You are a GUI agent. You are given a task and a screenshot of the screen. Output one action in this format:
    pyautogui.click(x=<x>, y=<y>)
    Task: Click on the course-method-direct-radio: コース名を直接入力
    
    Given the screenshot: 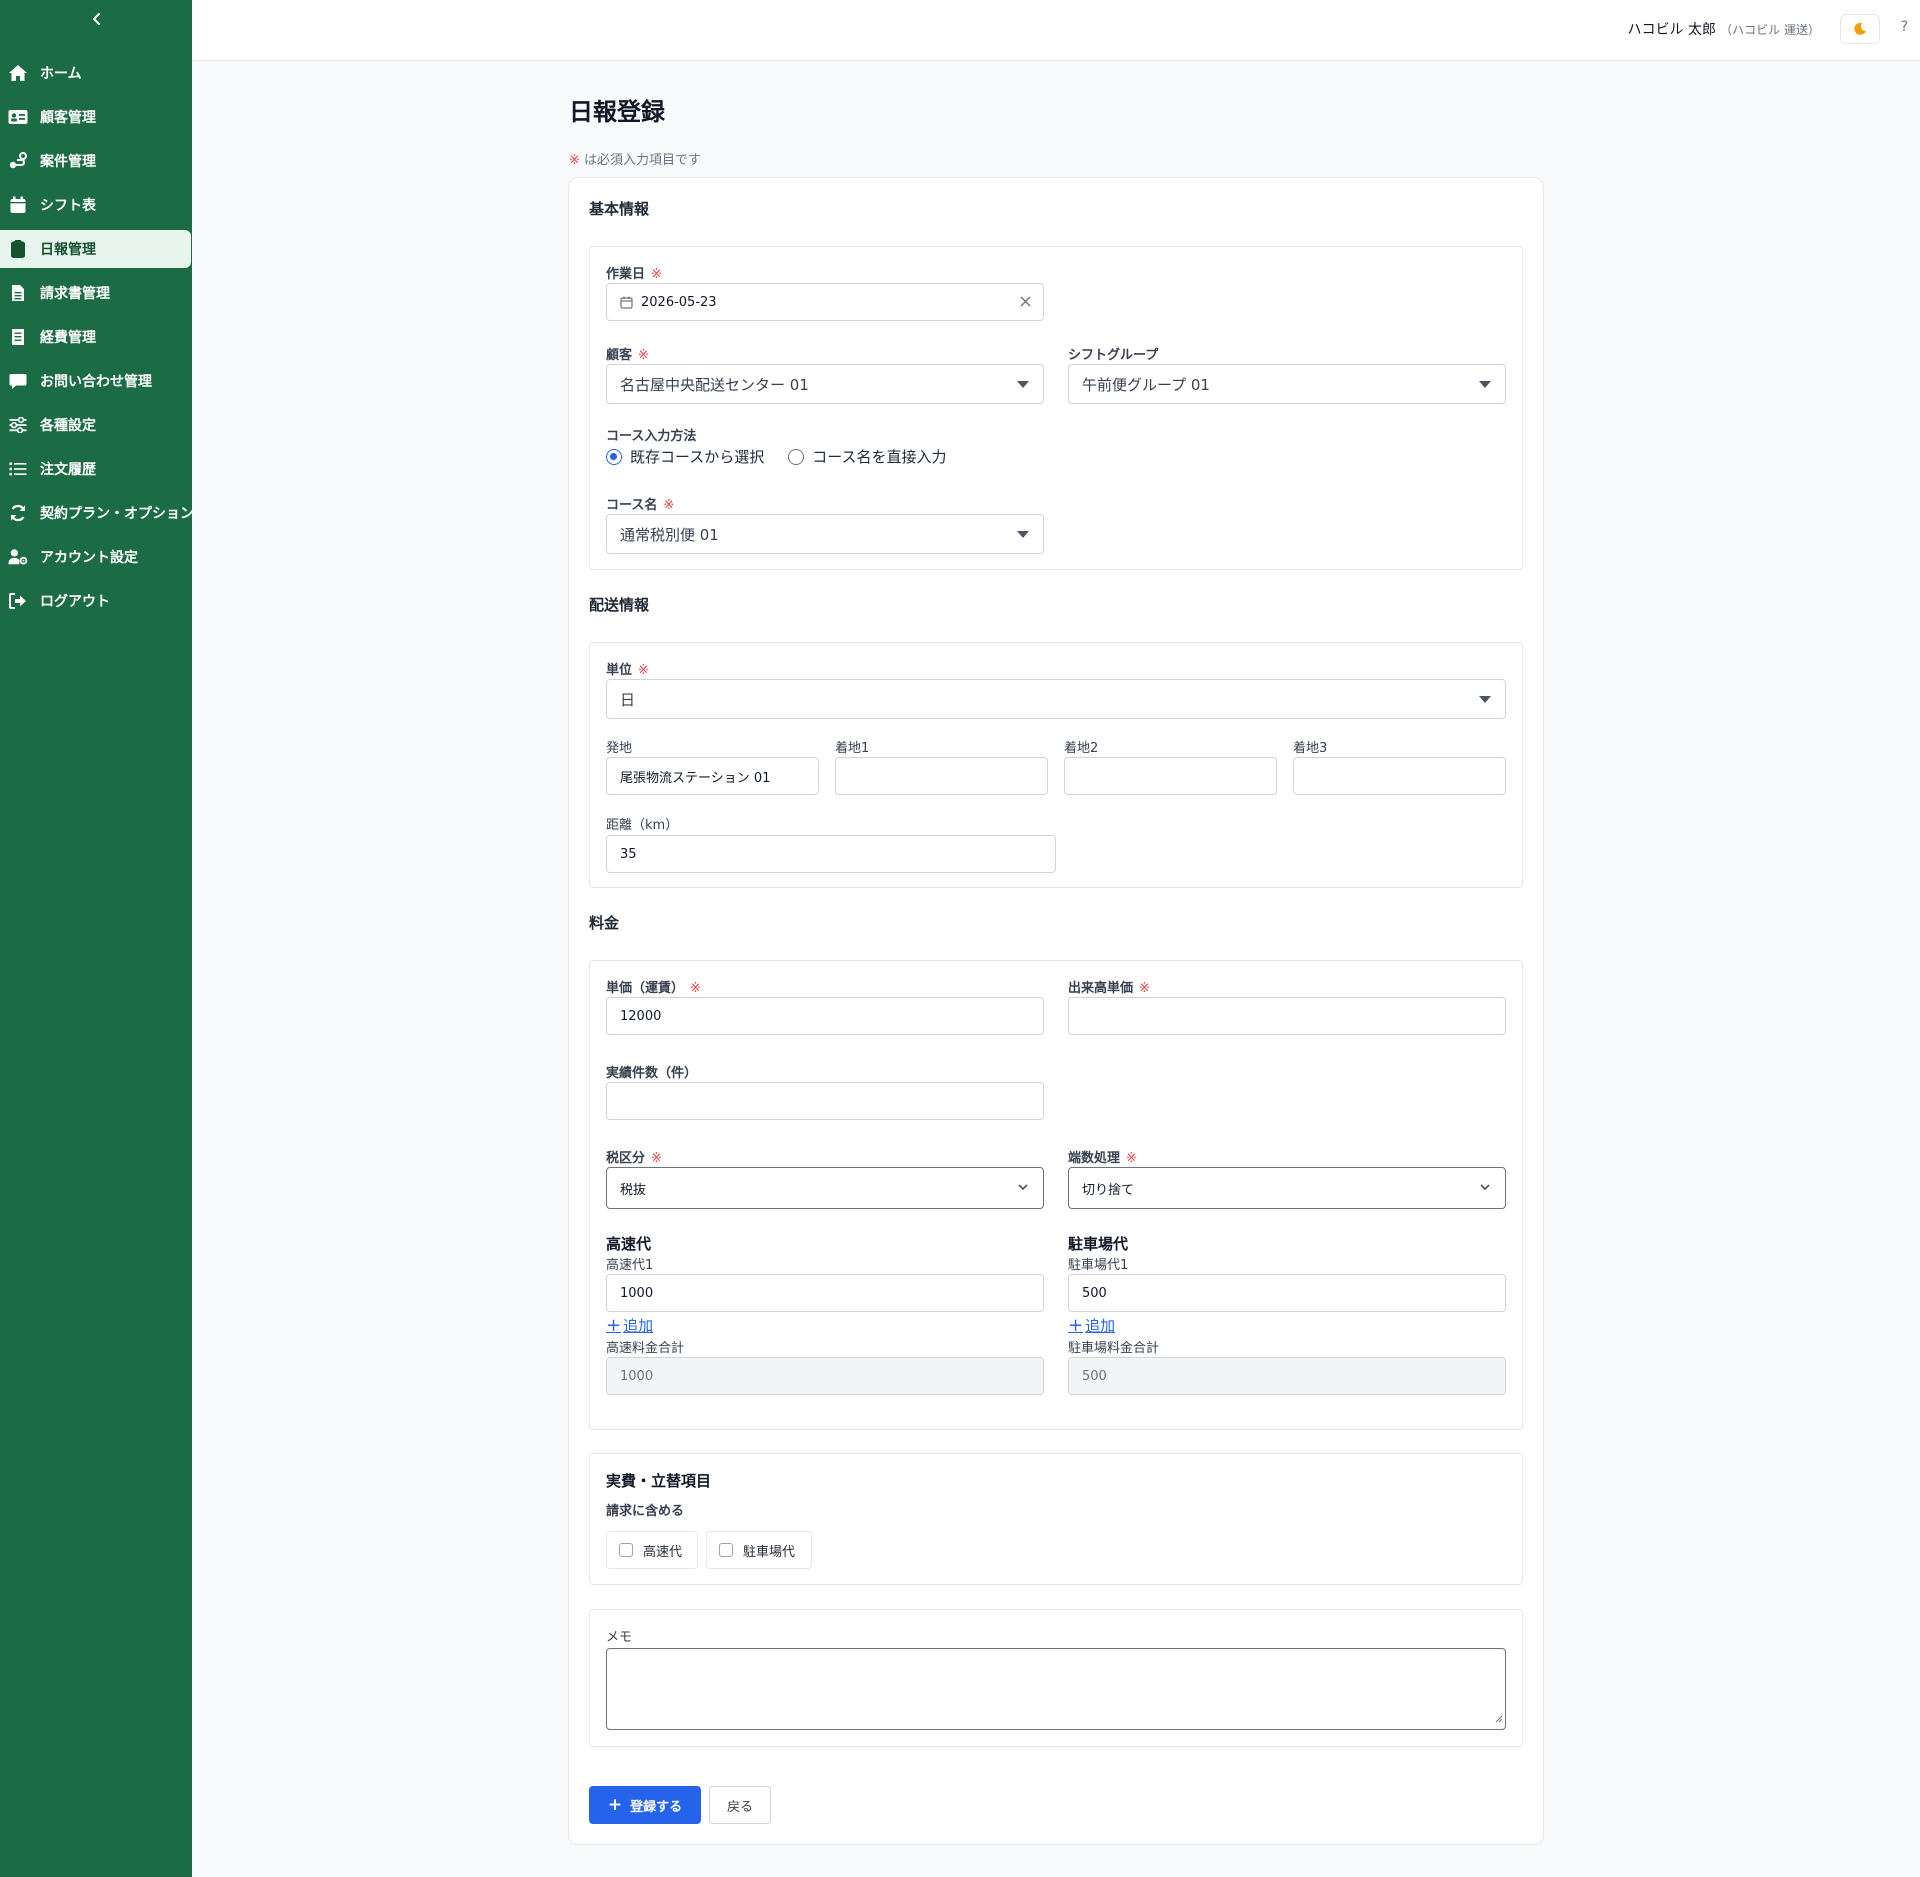 What is the action you would take?
    pyautogui.click(x=867, y=456)
    